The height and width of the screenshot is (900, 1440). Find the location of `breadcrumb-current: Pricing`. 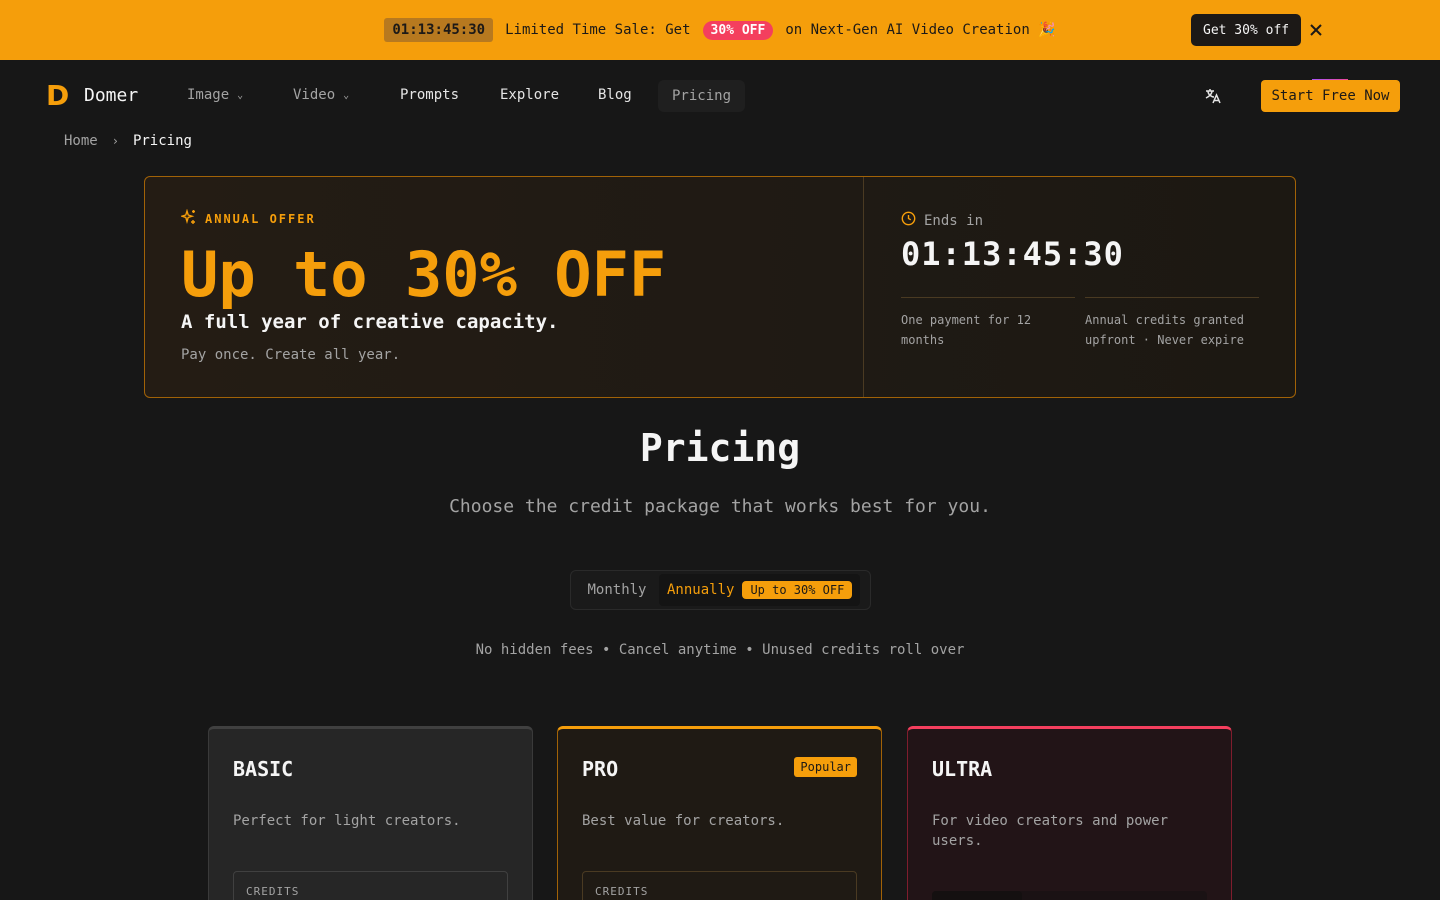

breadcrumb-current: Pricing is located at coordinates (162, 141).